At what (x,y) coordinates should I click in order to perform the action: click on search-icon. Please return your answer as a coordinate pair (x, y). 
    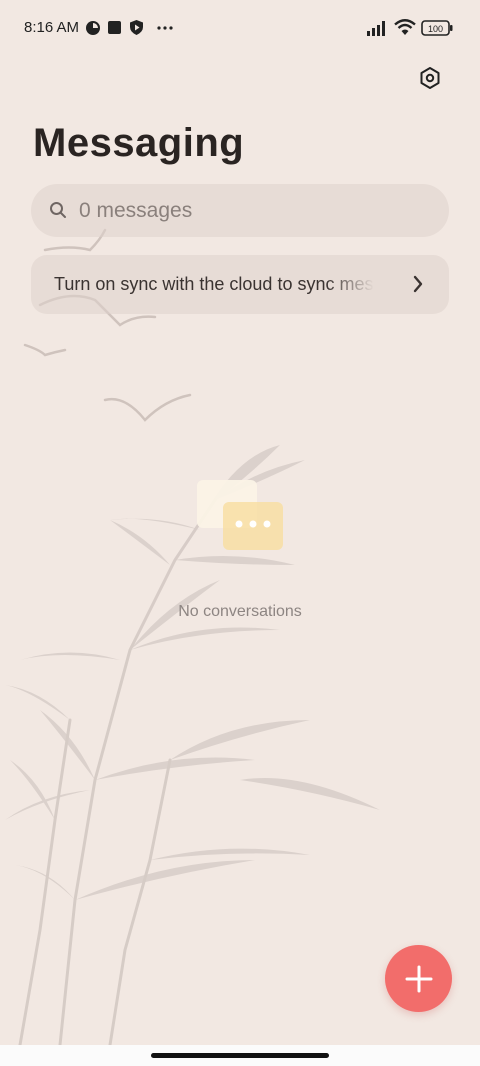
    Looking at the image, I should click on (58, 210).